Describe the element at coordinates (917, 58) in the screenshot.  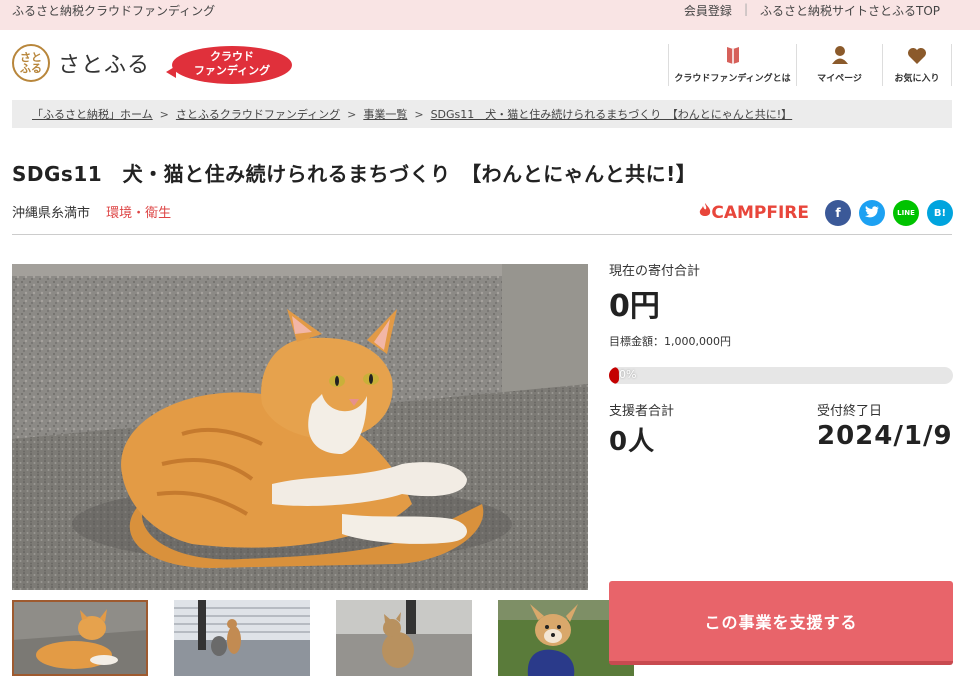
I see `heart-icon` at that location.